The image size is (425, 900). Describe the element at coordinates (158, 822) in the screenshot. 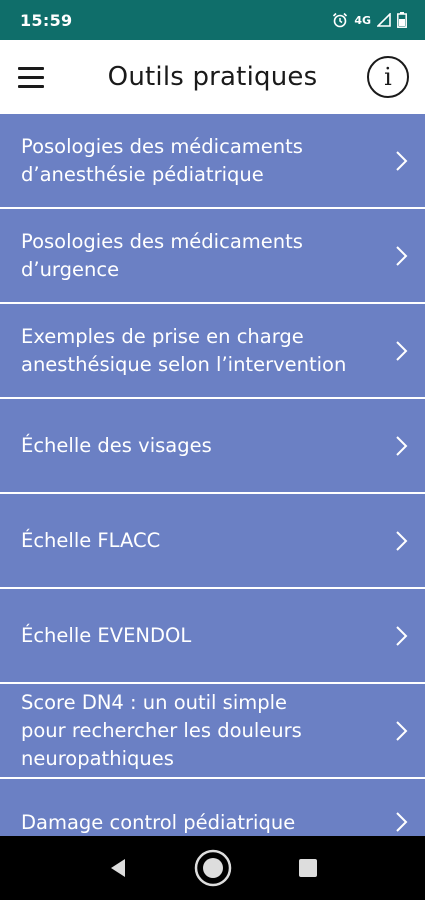

I see `list-item-label: Damage control pédiatrique` at that location.